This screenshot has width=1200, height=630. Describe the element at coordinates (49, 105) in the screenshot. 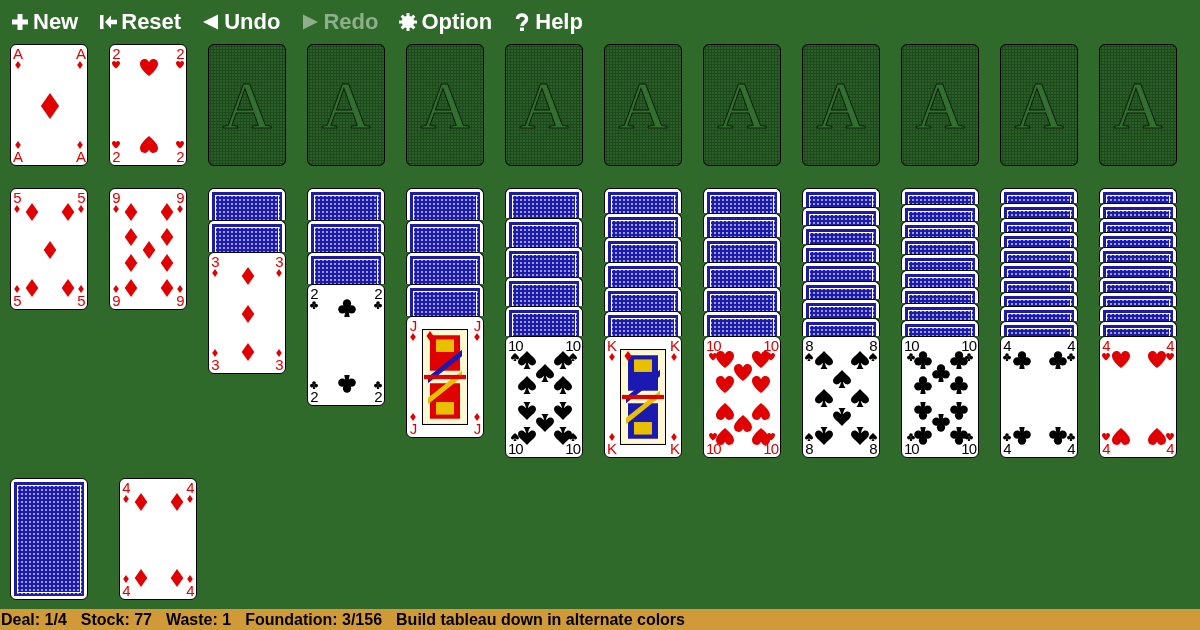

I see `playing-card: A A A A` at that location.